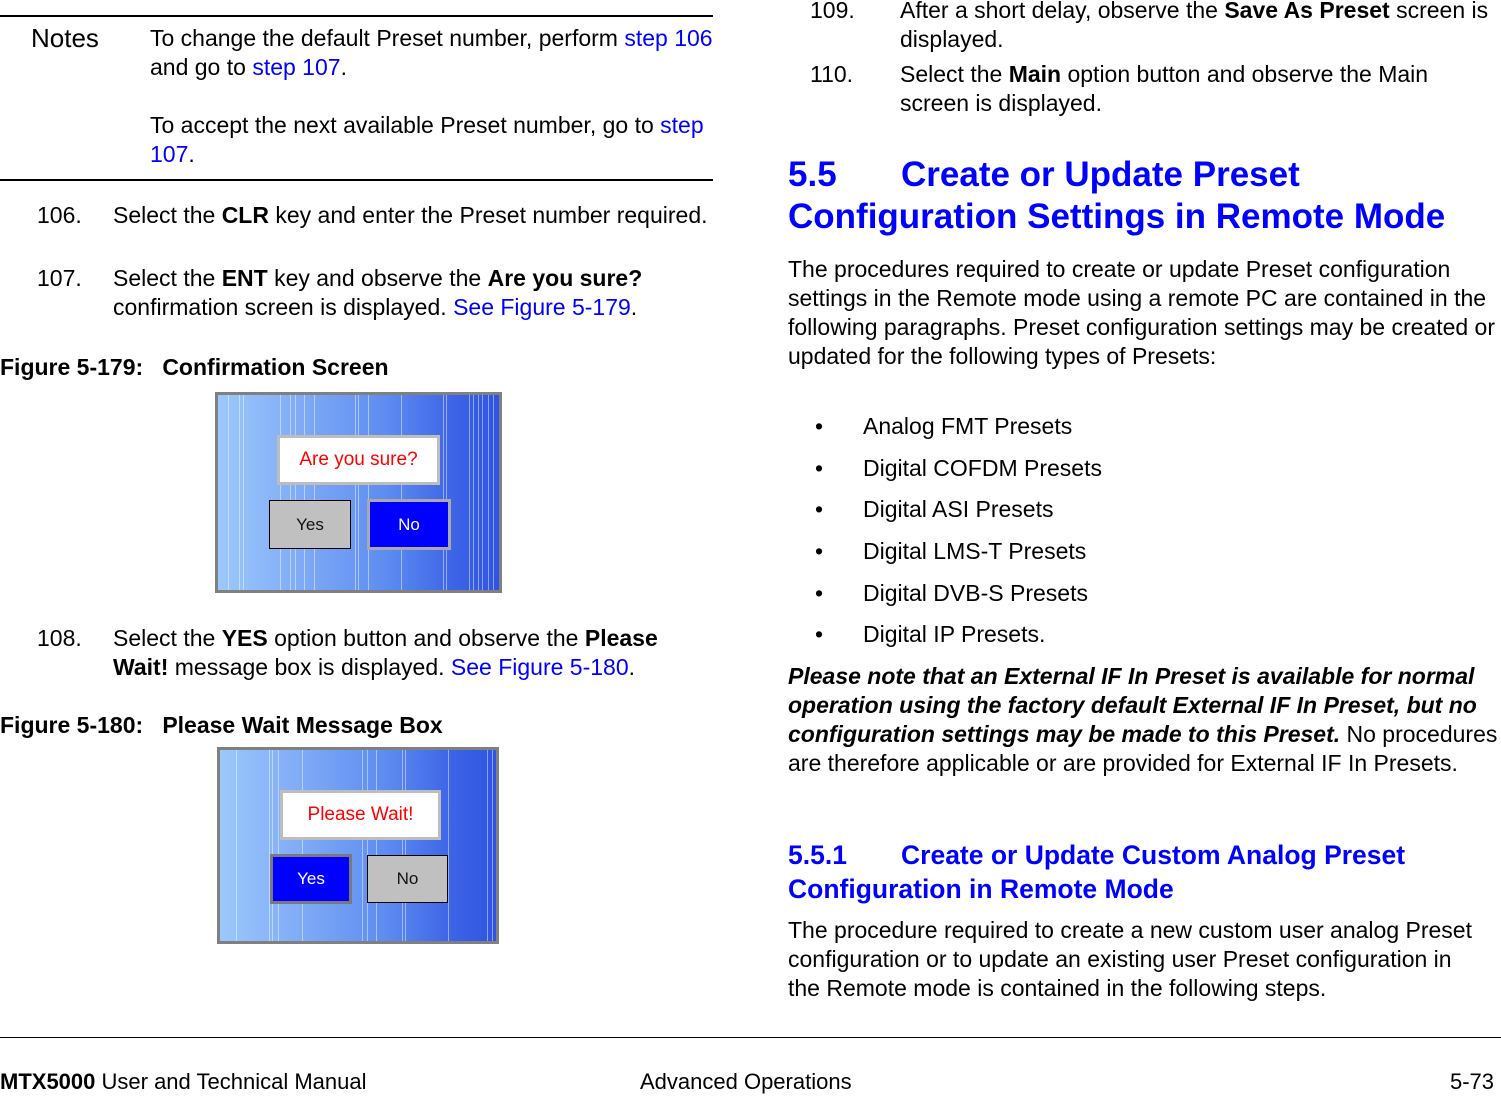 This screenshot has height=1097, width=1501. What do you see at coordinates (358, 460) in the screenshot?
I see `are-you-sure-message: Are you sure?` at bounding box center [358, 460].